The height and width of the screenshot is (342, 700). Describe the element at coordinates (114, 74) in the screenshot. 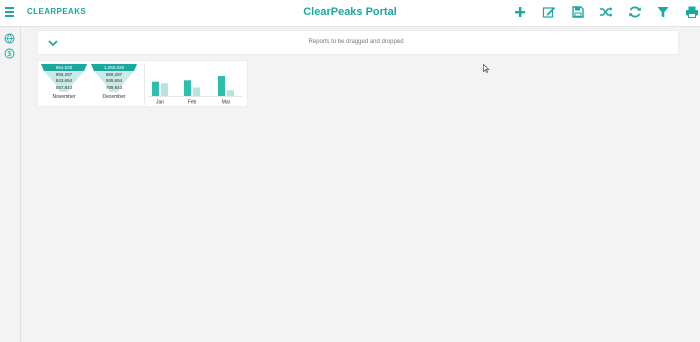

I see `funnel-value: 869,287` at that location.